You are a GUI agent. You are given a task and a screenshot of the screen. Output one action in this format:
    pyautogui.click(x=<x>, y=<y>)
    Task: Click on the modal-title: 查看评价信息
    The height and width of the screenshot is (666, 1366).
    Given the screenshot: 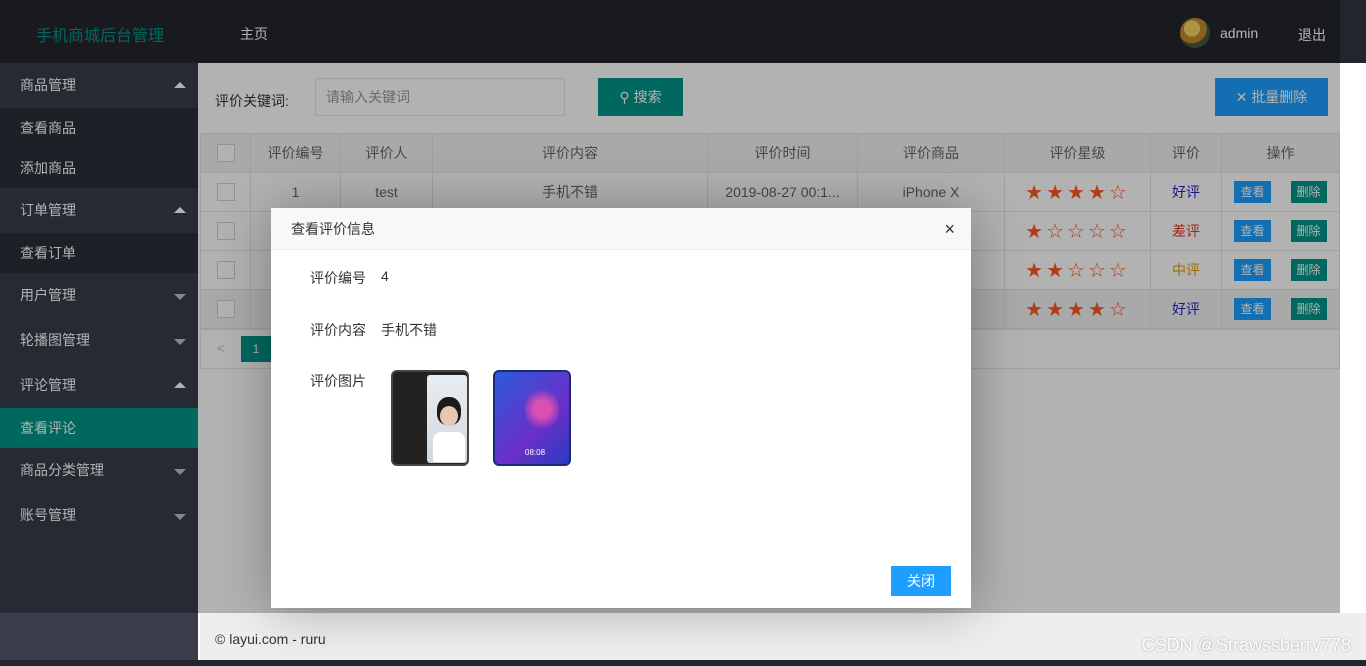 What is the action you would take?
    pyautogui.click(x=333, y=229)
    